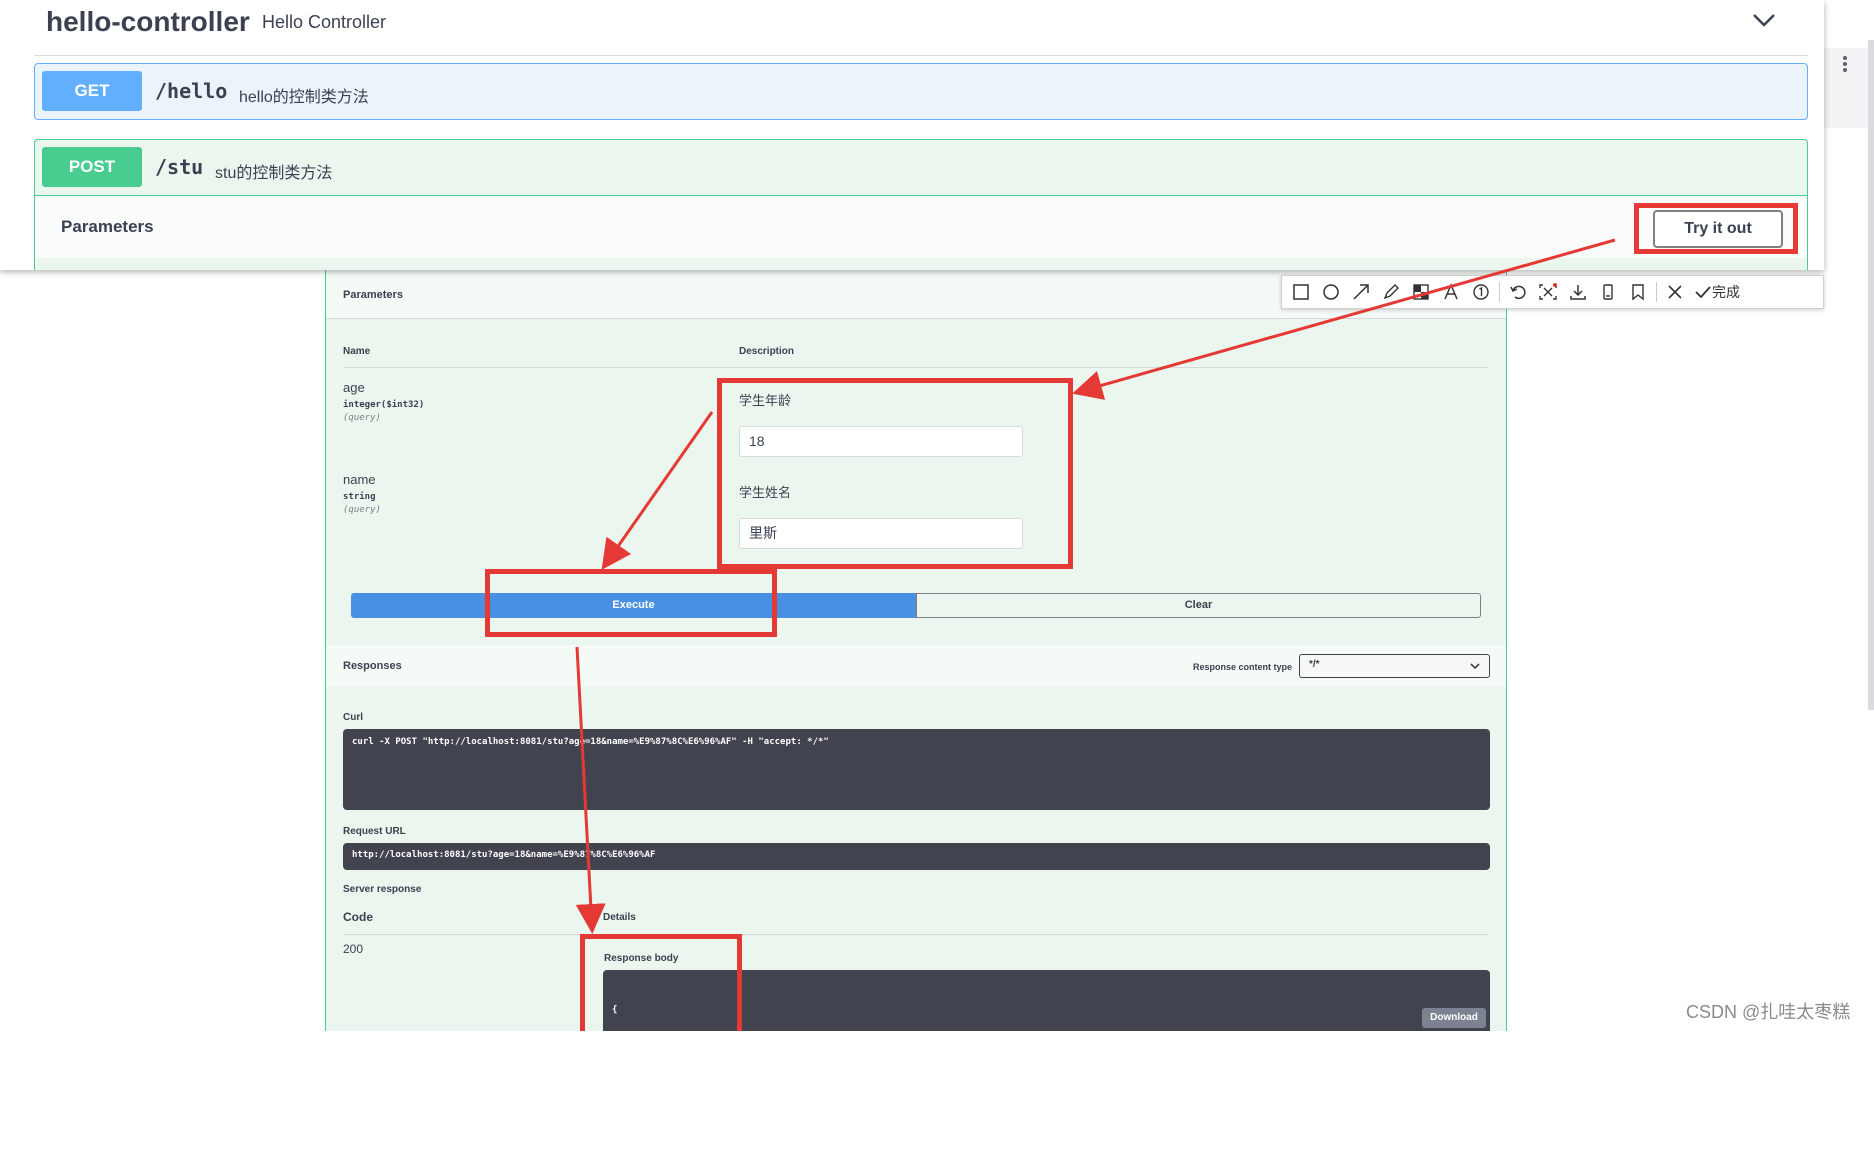 This screenshot has height=1160, width=1874. Describe the element at coordinates (615, 1127) in the screenshot. I see `body-line: }` at that location.